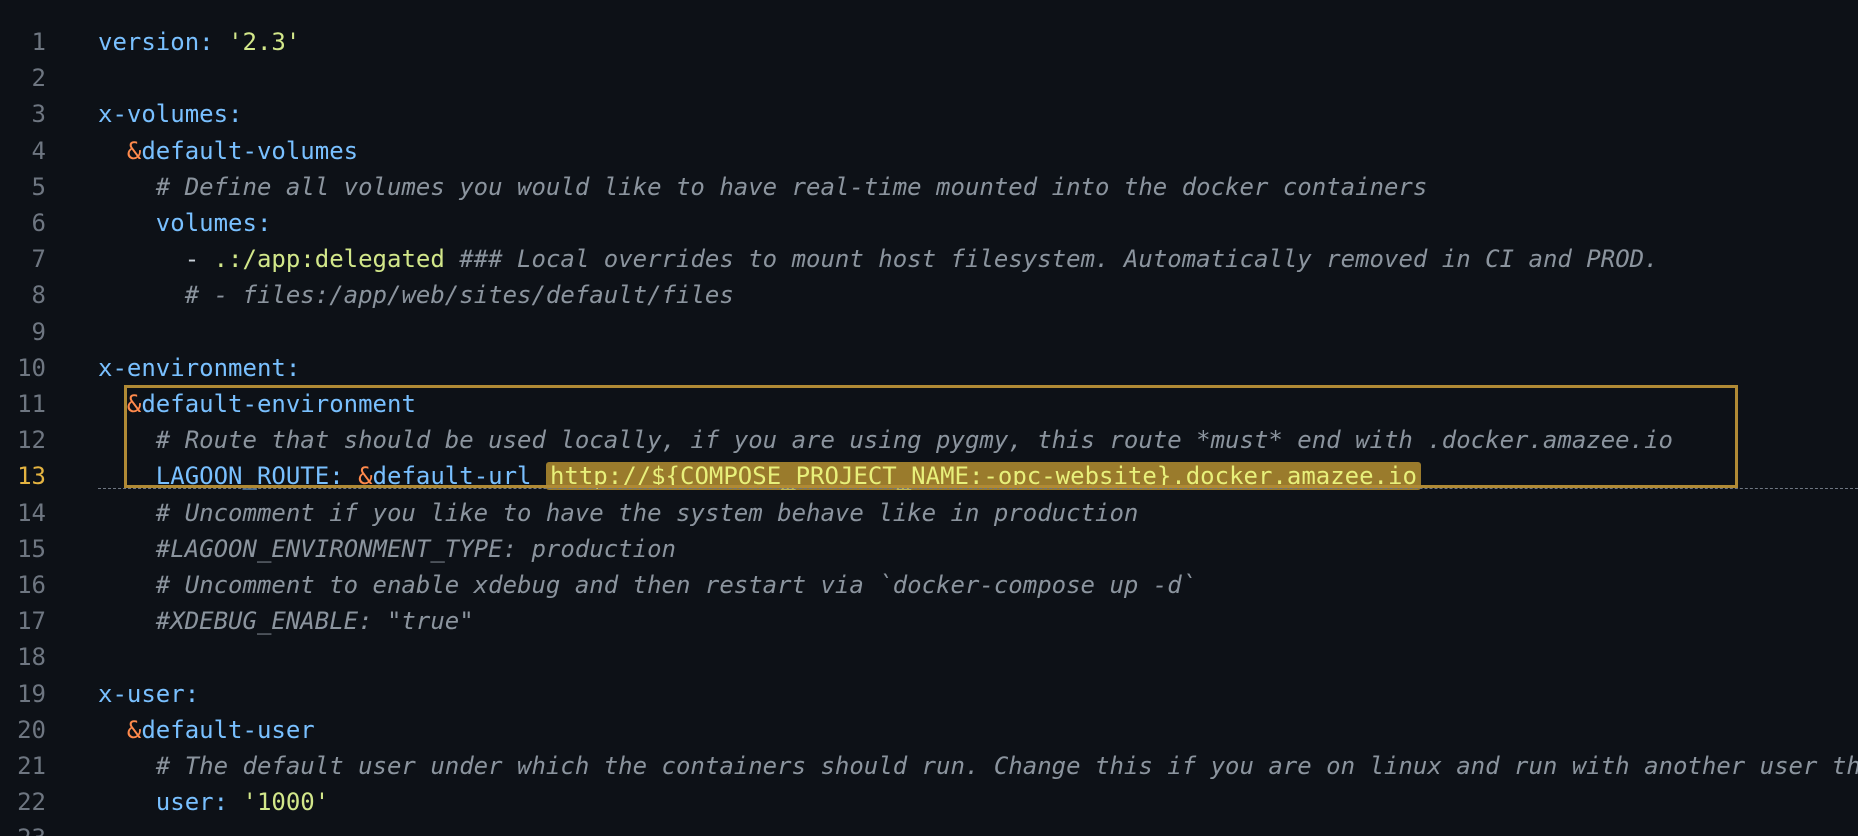  What do you see at coordinates (929, 404) in the screenshot?
I see `code-line: 11 &default-environment` at bounding box center [929, 404].